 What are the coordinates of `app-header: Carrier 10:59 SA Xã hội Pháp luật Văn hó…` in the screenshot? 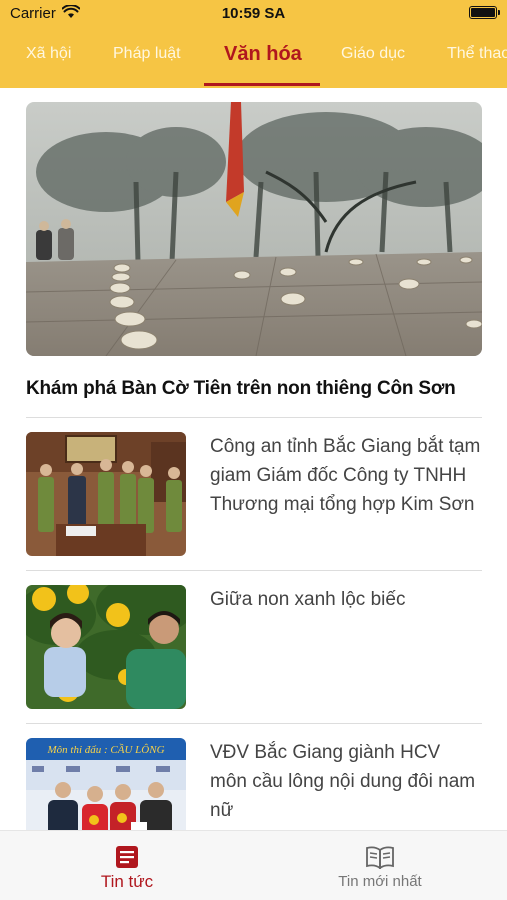 It's located at (253, 44).